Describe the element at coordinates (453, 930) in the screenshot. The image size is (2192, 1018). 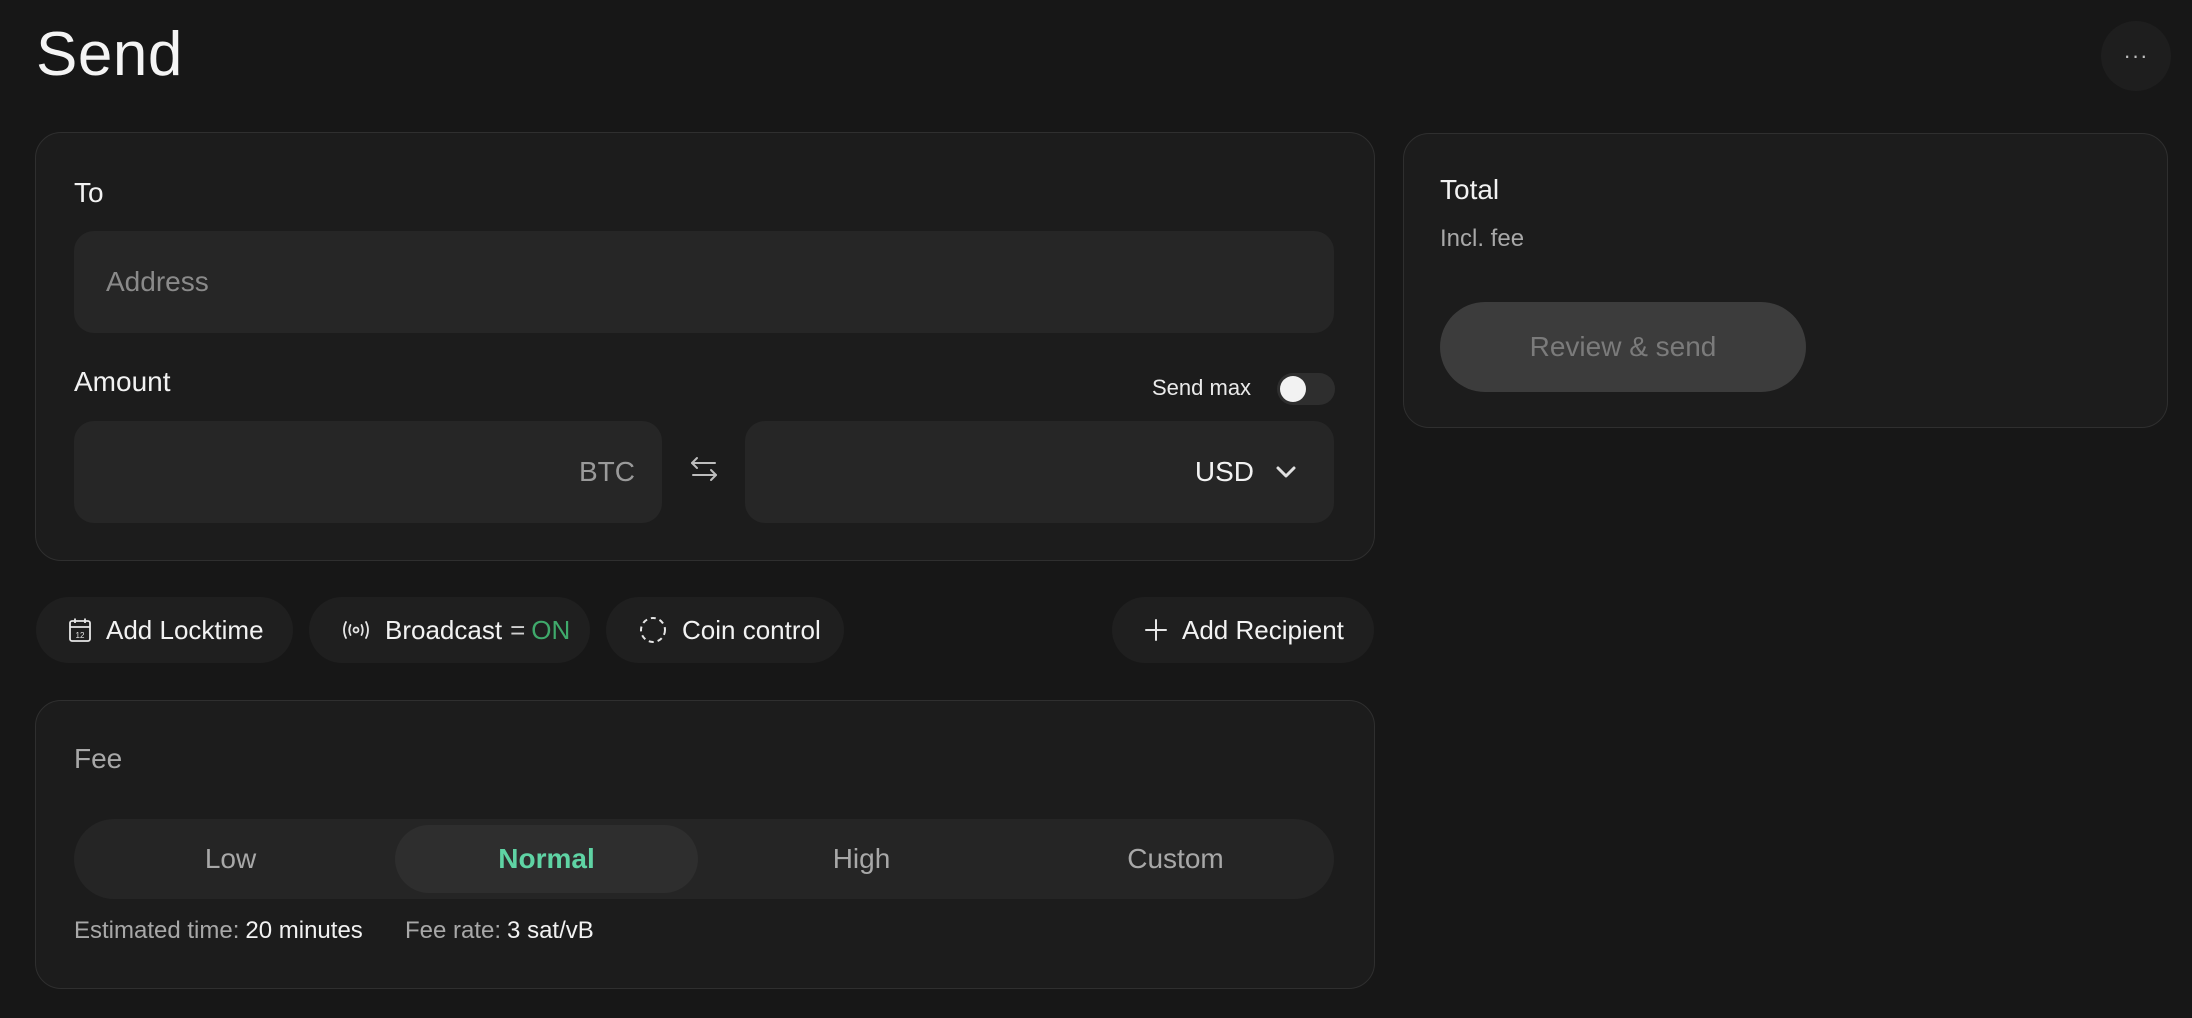
I see `fee-rate-label: Fee rate:` at that location.